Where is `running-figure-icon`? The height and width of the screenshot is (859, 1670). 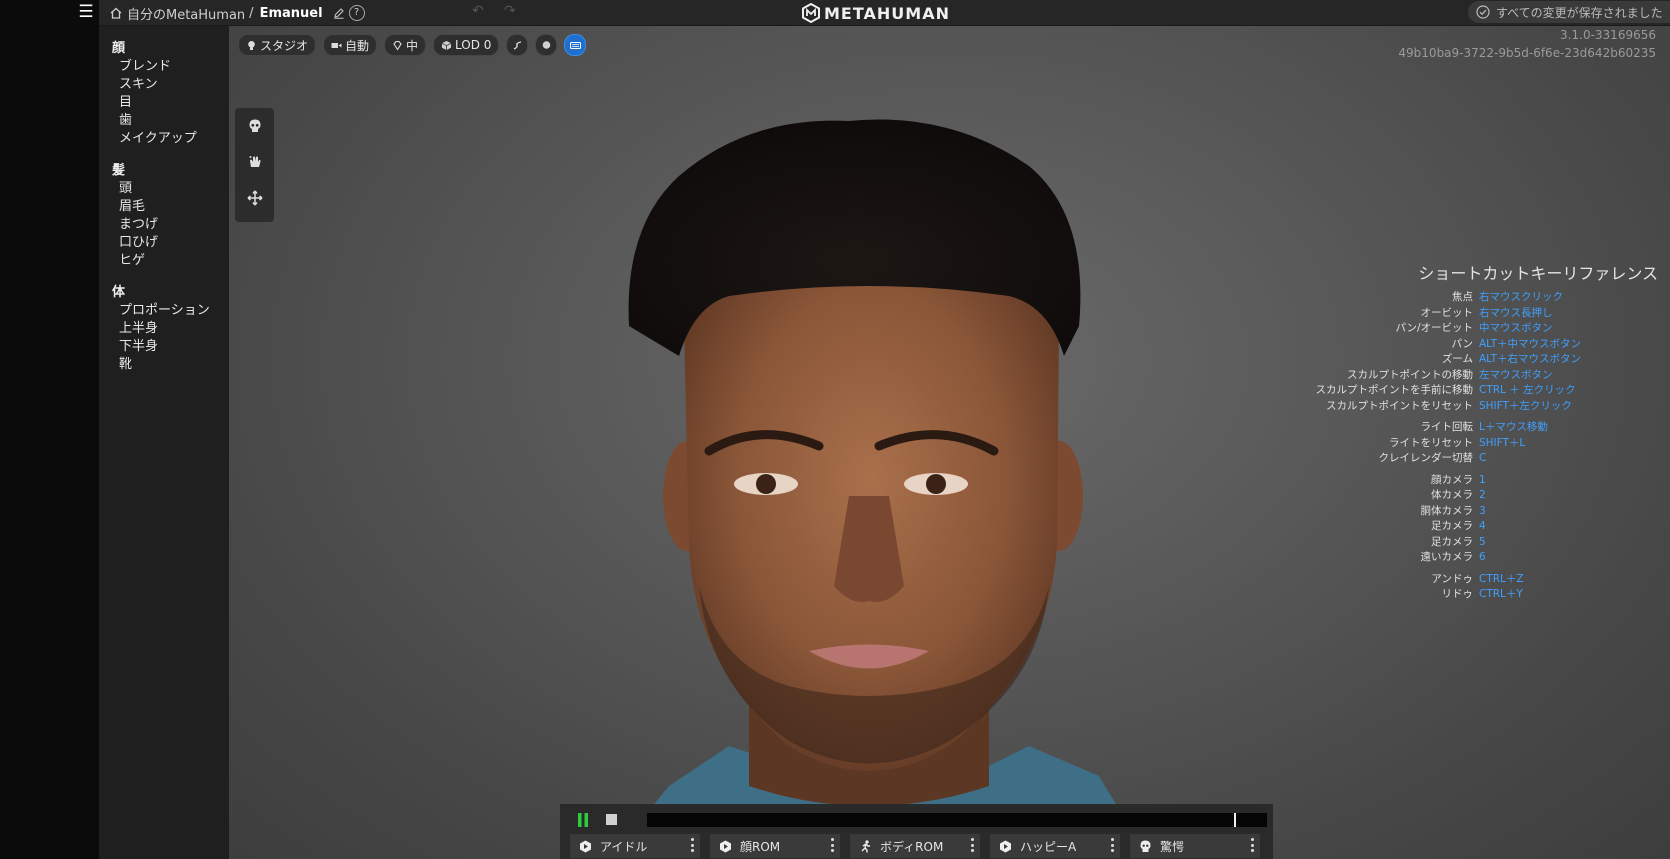
running-figure-icon is located at coordinates (865, 845).